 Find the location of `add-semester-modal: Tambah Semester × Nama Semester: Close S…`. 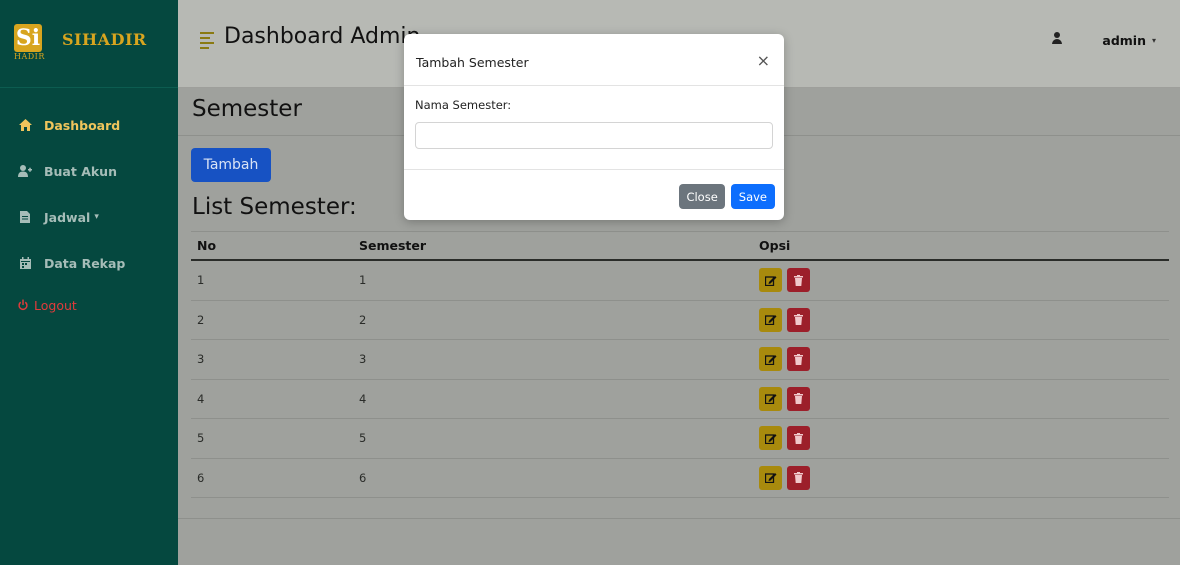

add-semester-modal: Tambah Semester × Nama Semester: Close S… is located at coordinates (594, 127).